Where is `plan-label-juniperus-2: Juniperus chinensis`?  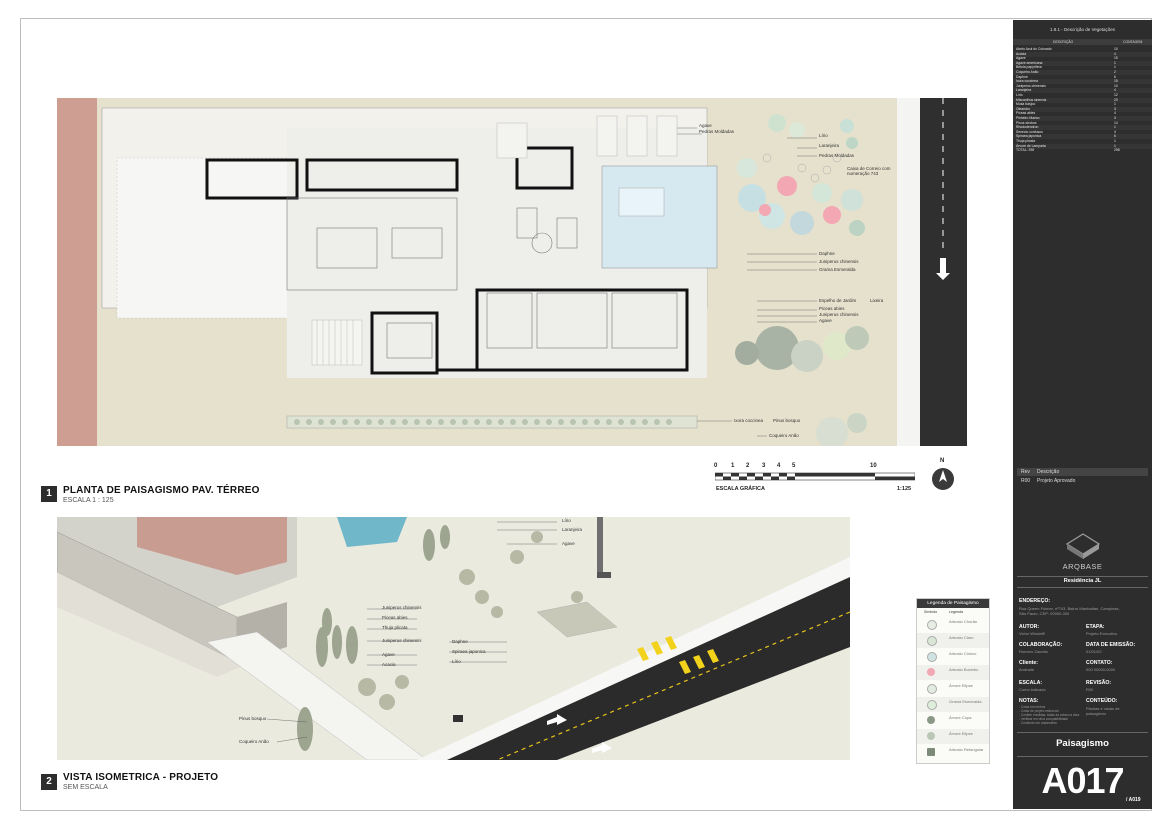 plan-label-juniperus-2: Juniperus chinensis is located at coordinates (839, 314).